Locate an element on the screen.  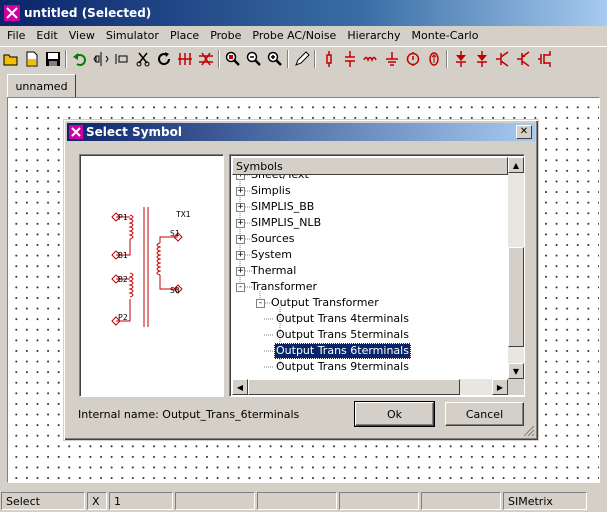
tree-item: Output Trans 4terminals is located at coordinates (370, 319).